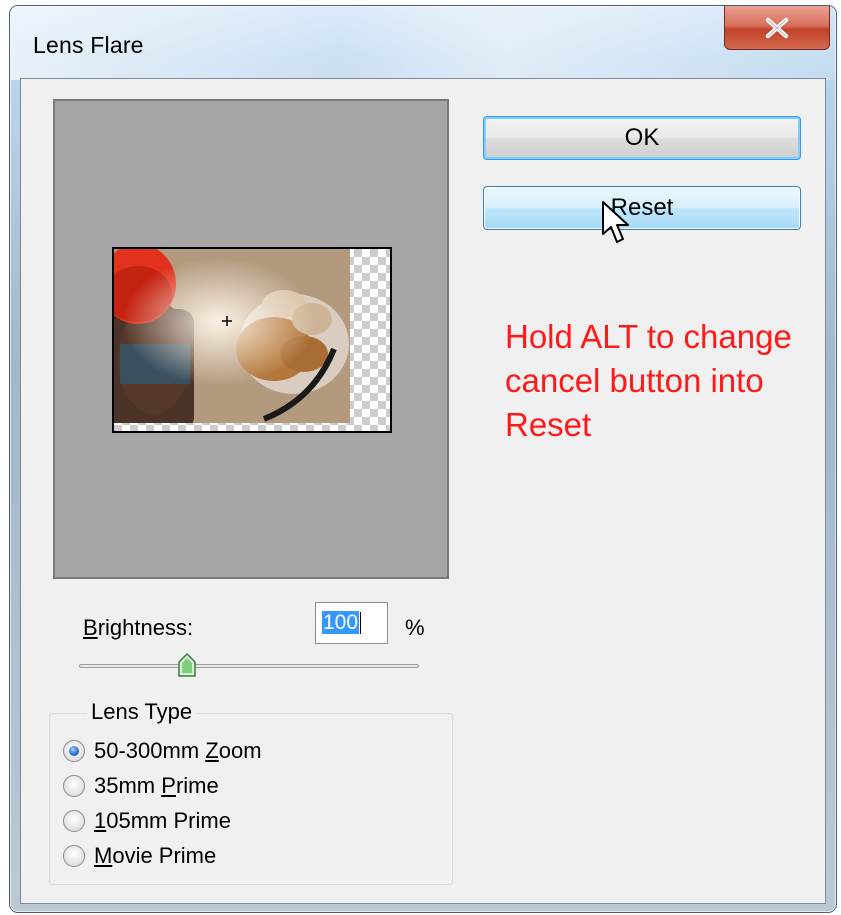 The image size is (841, 915). What do you see at coordinates (178, 750) in the screenshot?
I see `radio-label: 50-300mm Zoom` at bounding box center [178, 750].